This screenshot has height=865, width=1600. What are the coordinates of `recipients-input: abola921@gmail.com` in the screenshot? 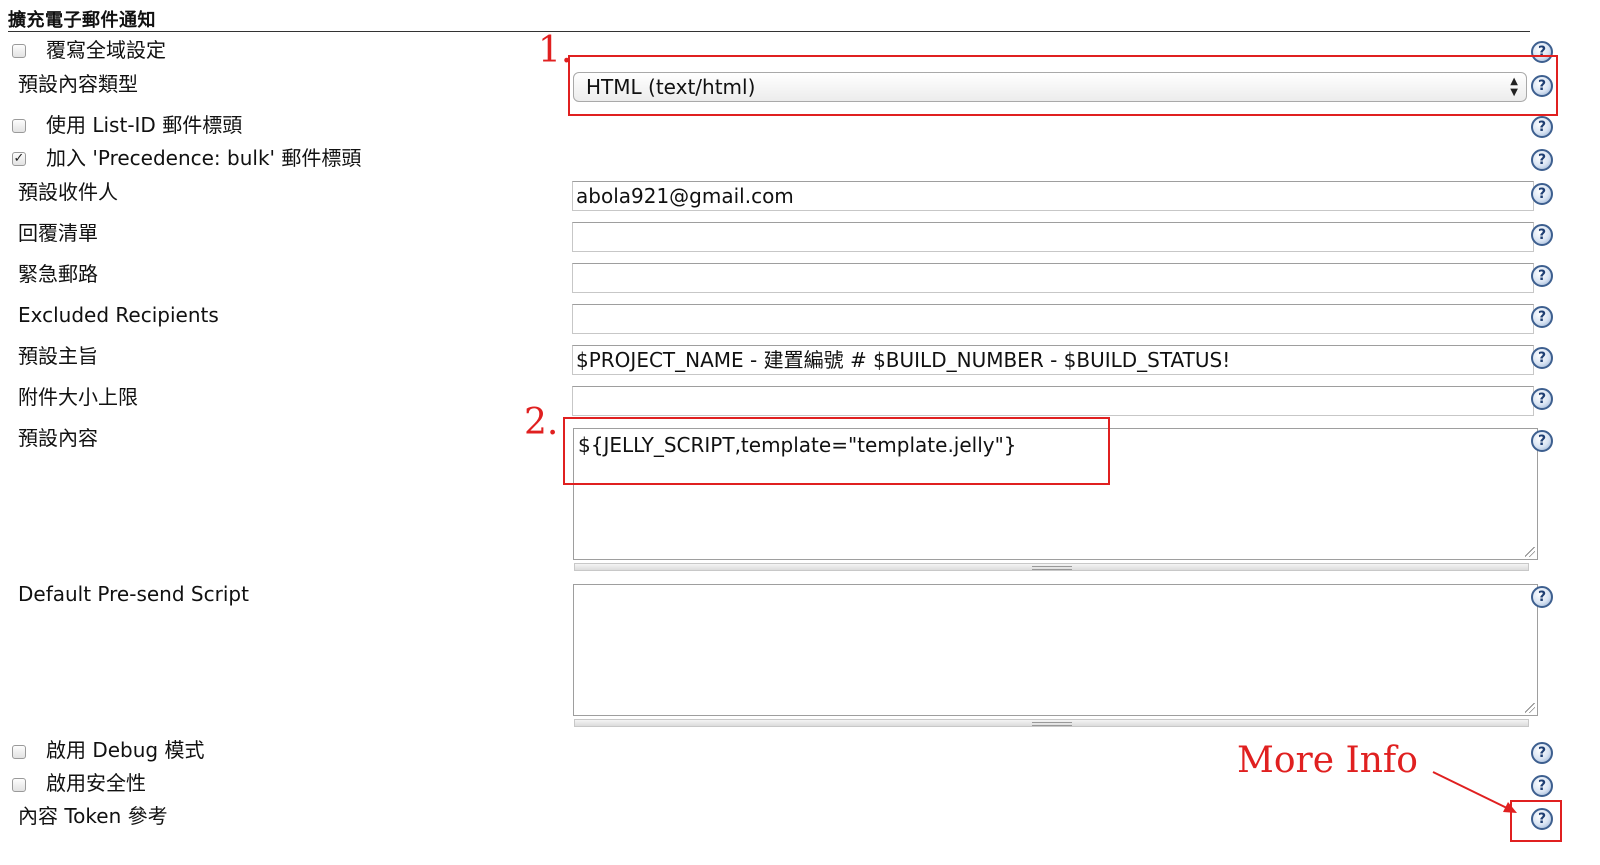 It's located at (1053, 196).